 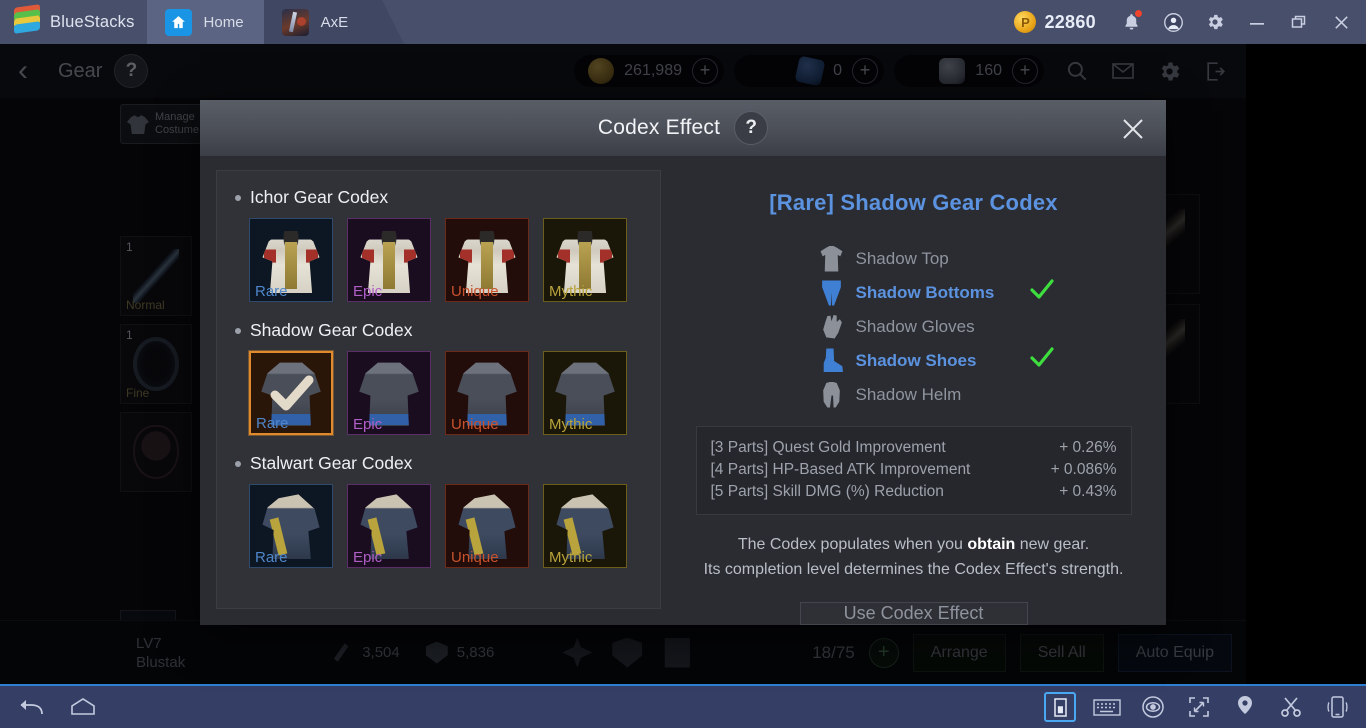 What do you see at coordinates (223, 22) in the screenshot?
I see `tab-home-label: Home` at bounding box center [223, 22].